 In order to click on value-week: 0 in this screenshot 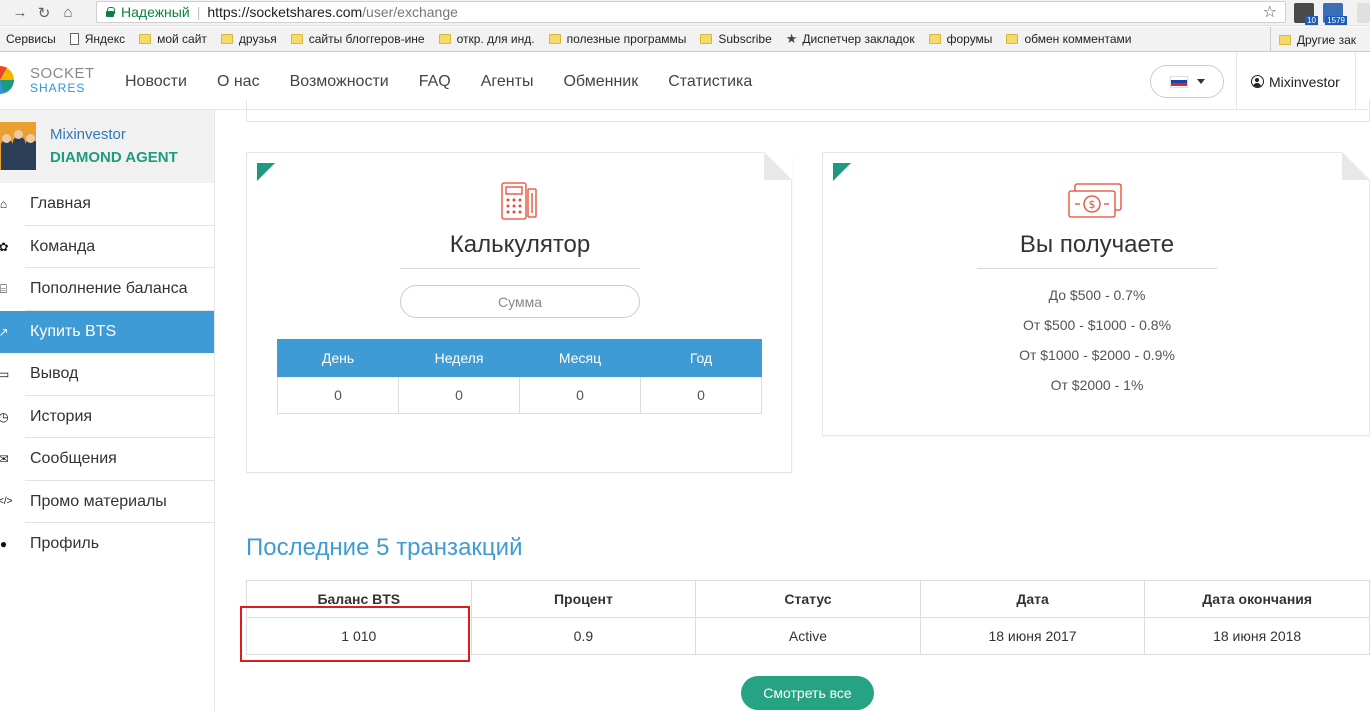, I will do `click(459, 395)`.